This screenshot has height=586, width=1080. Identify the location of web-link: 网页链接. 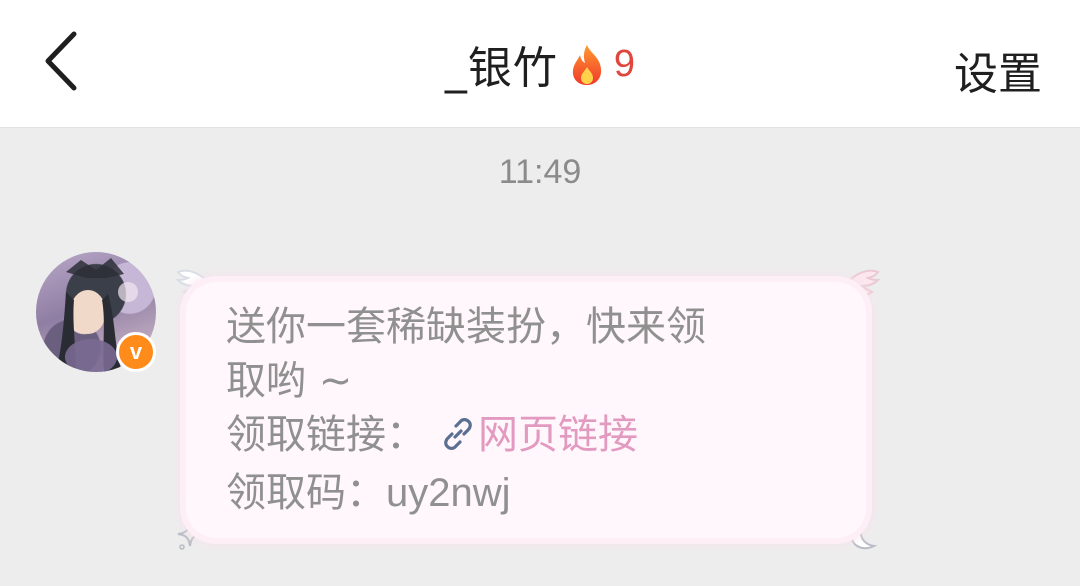
(558, 435).